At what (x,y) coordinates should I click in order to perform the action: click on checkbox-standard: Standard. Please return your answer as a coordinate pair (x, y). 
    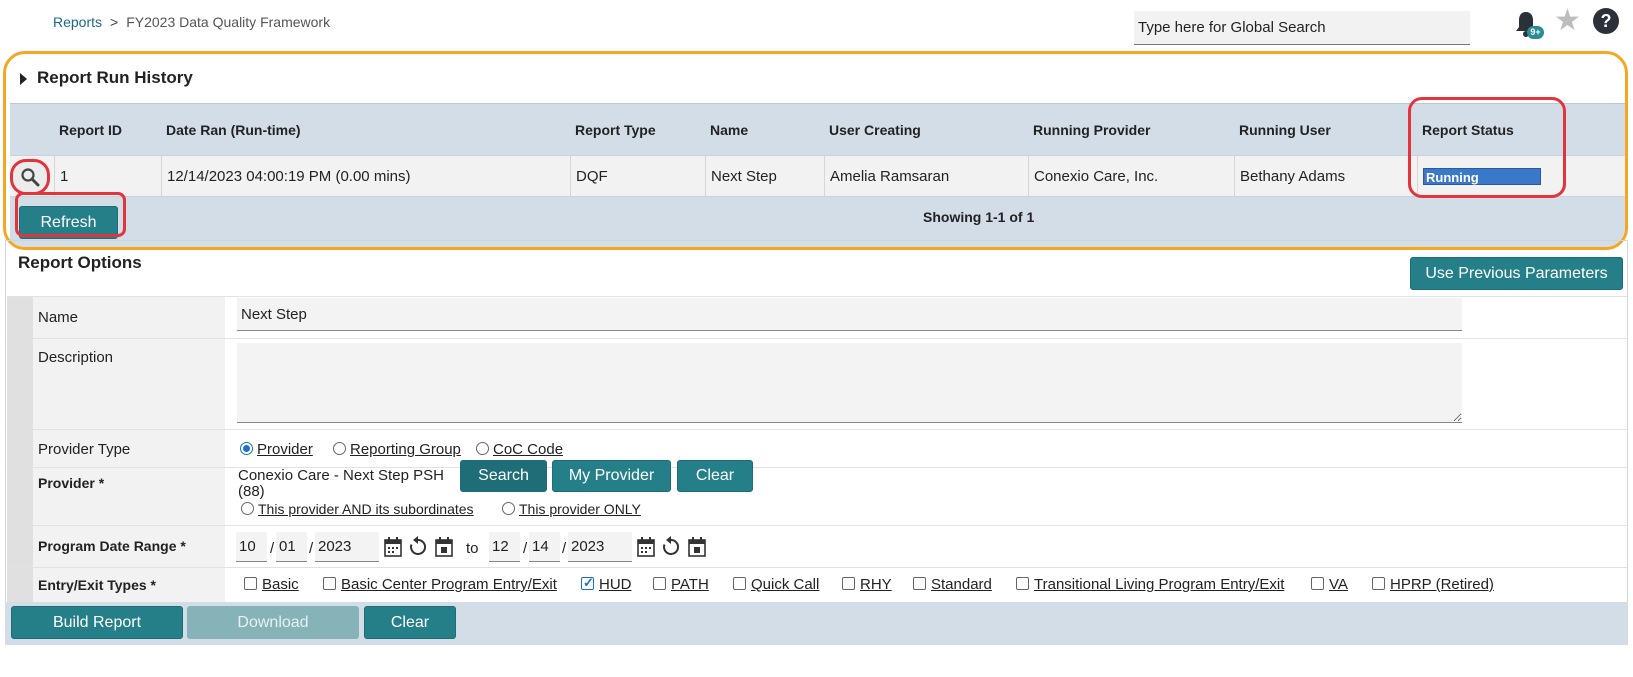
    Looking at the image, I should click on (952, 584).